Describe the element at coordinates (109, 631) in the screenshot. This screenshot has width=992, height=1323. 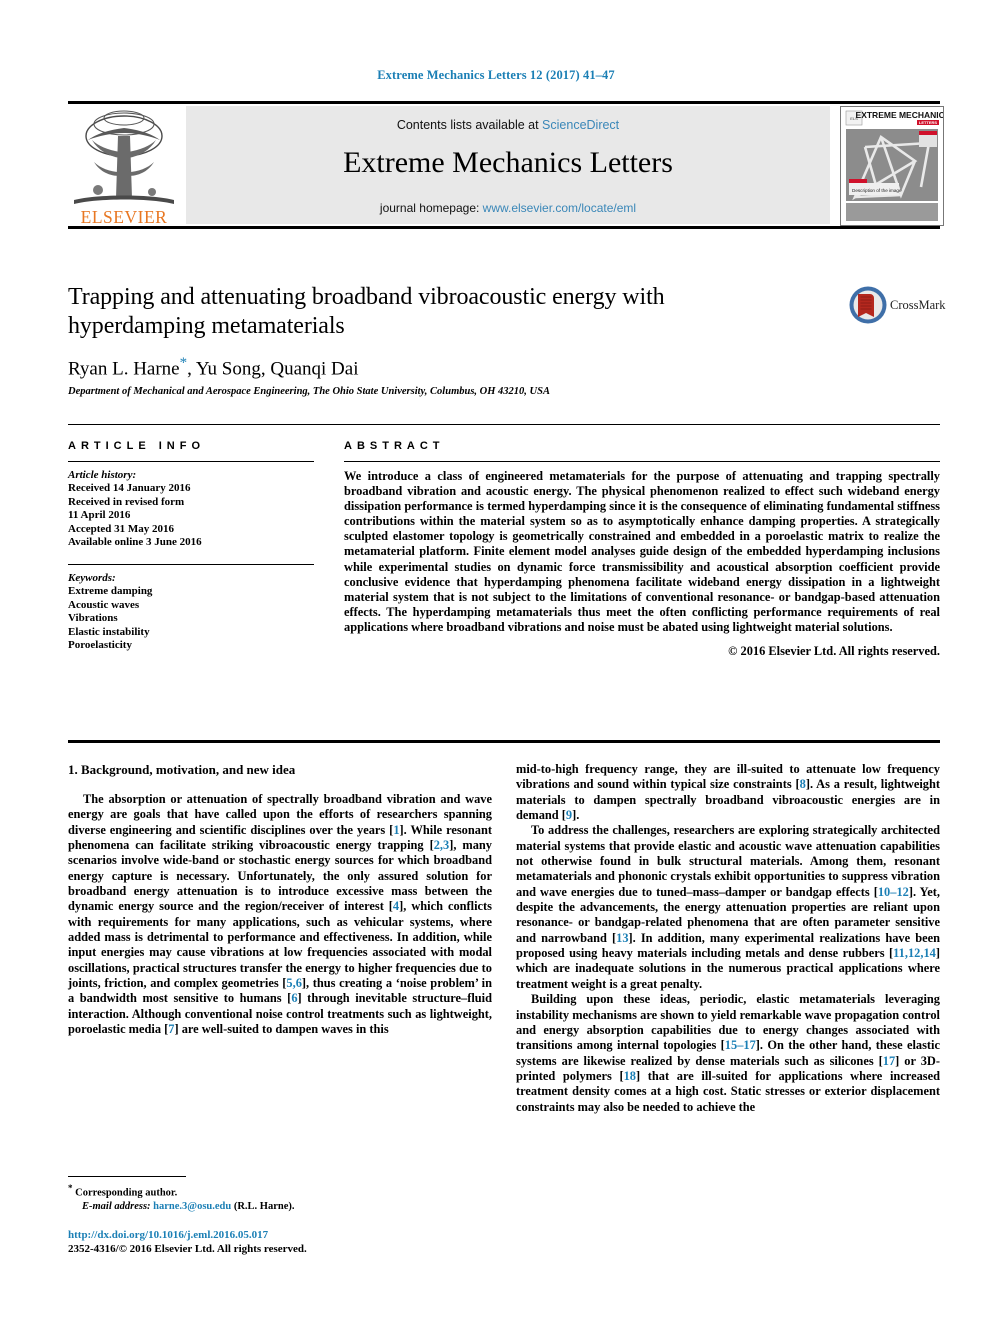
I see `keyword-item: Elastic instability` at that location.